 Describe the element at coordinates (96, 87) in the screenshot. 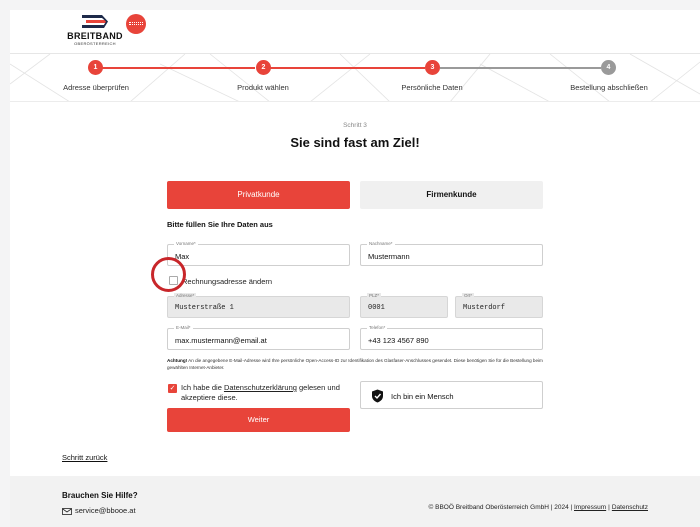

I see `step-1-label: Adresse überprüfen` at that location.